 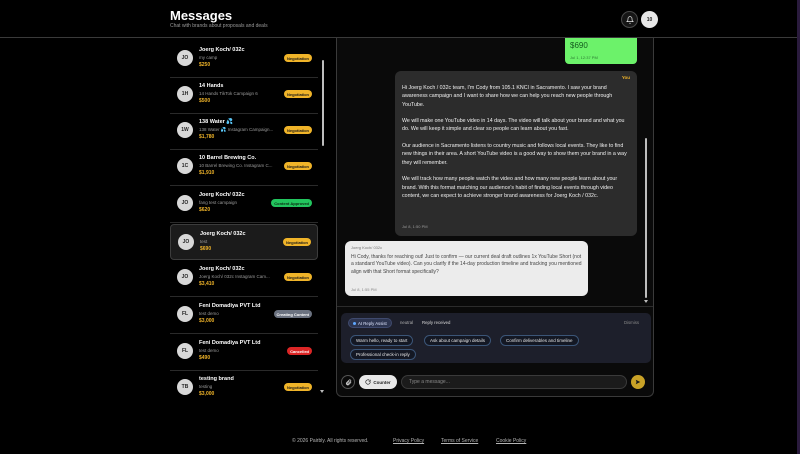 What do you see at coordinates (625, 77) in the screenshot?
I see `message-sender: You` at bounding box center [625, 77].